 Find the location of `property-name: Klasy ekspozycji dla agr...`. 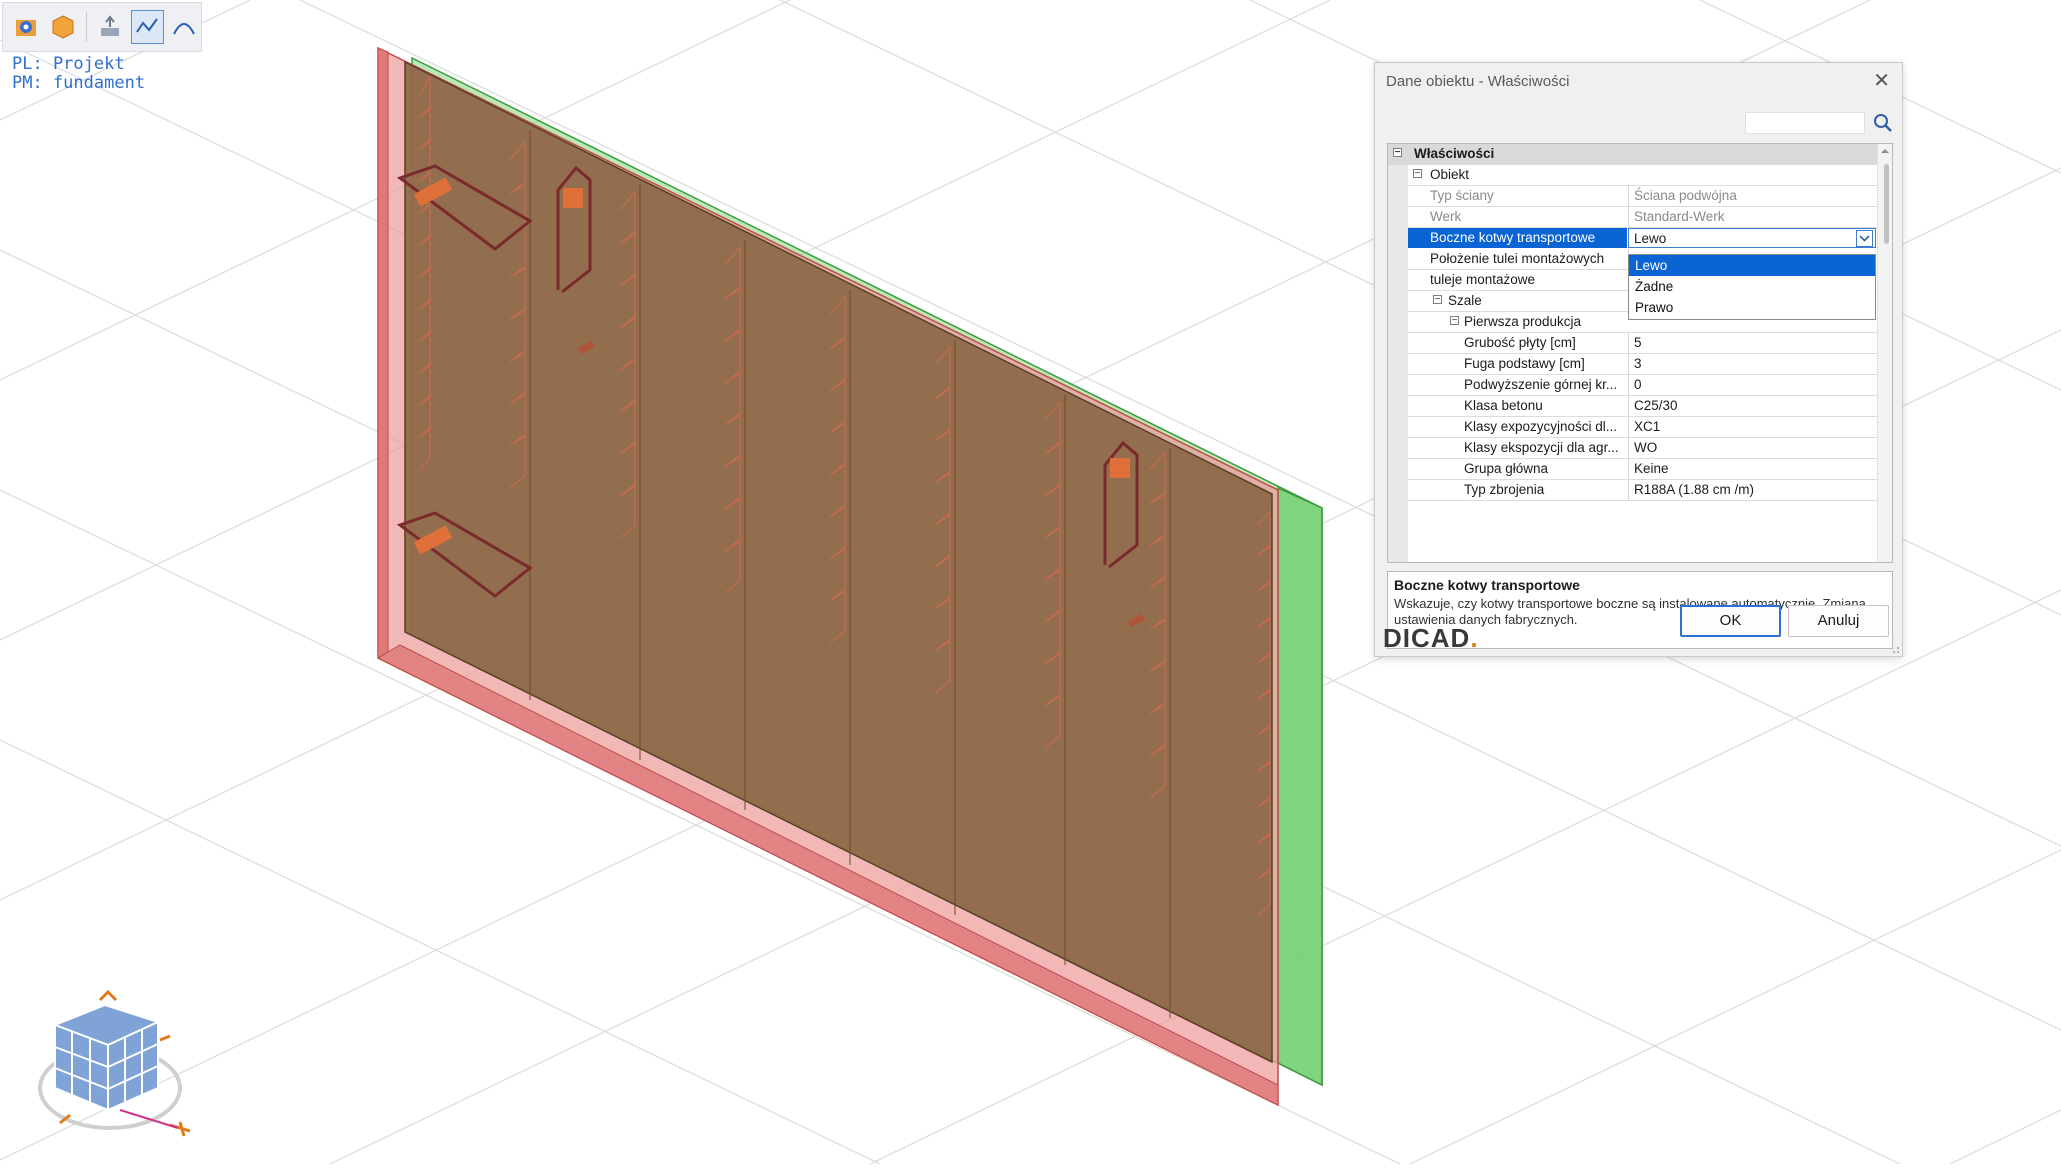

property-name: Klasy ekspozycji dla agr... is located at coordinates (1541, 447).